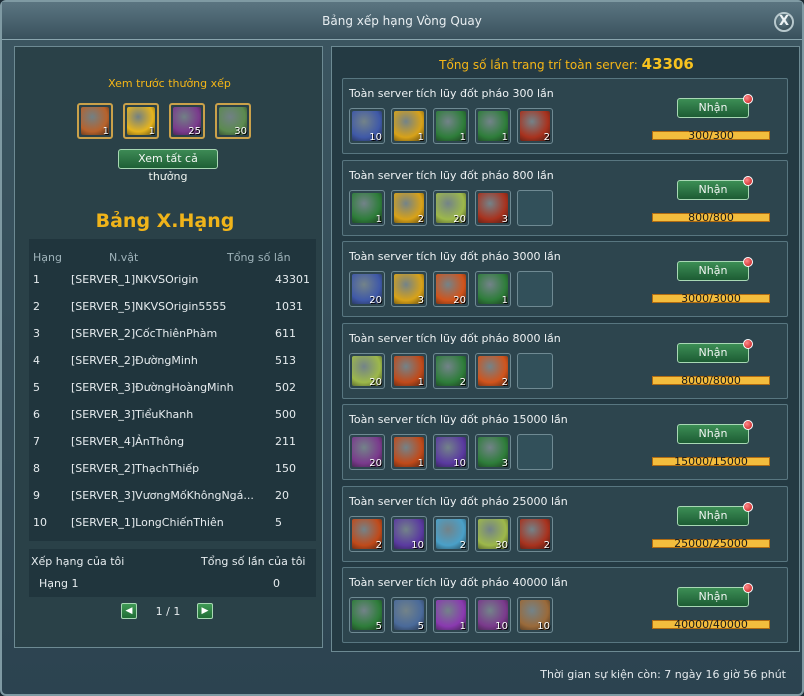  I want to click on reward-tier-items: 2 10 2 30 2, so click(451, 533).